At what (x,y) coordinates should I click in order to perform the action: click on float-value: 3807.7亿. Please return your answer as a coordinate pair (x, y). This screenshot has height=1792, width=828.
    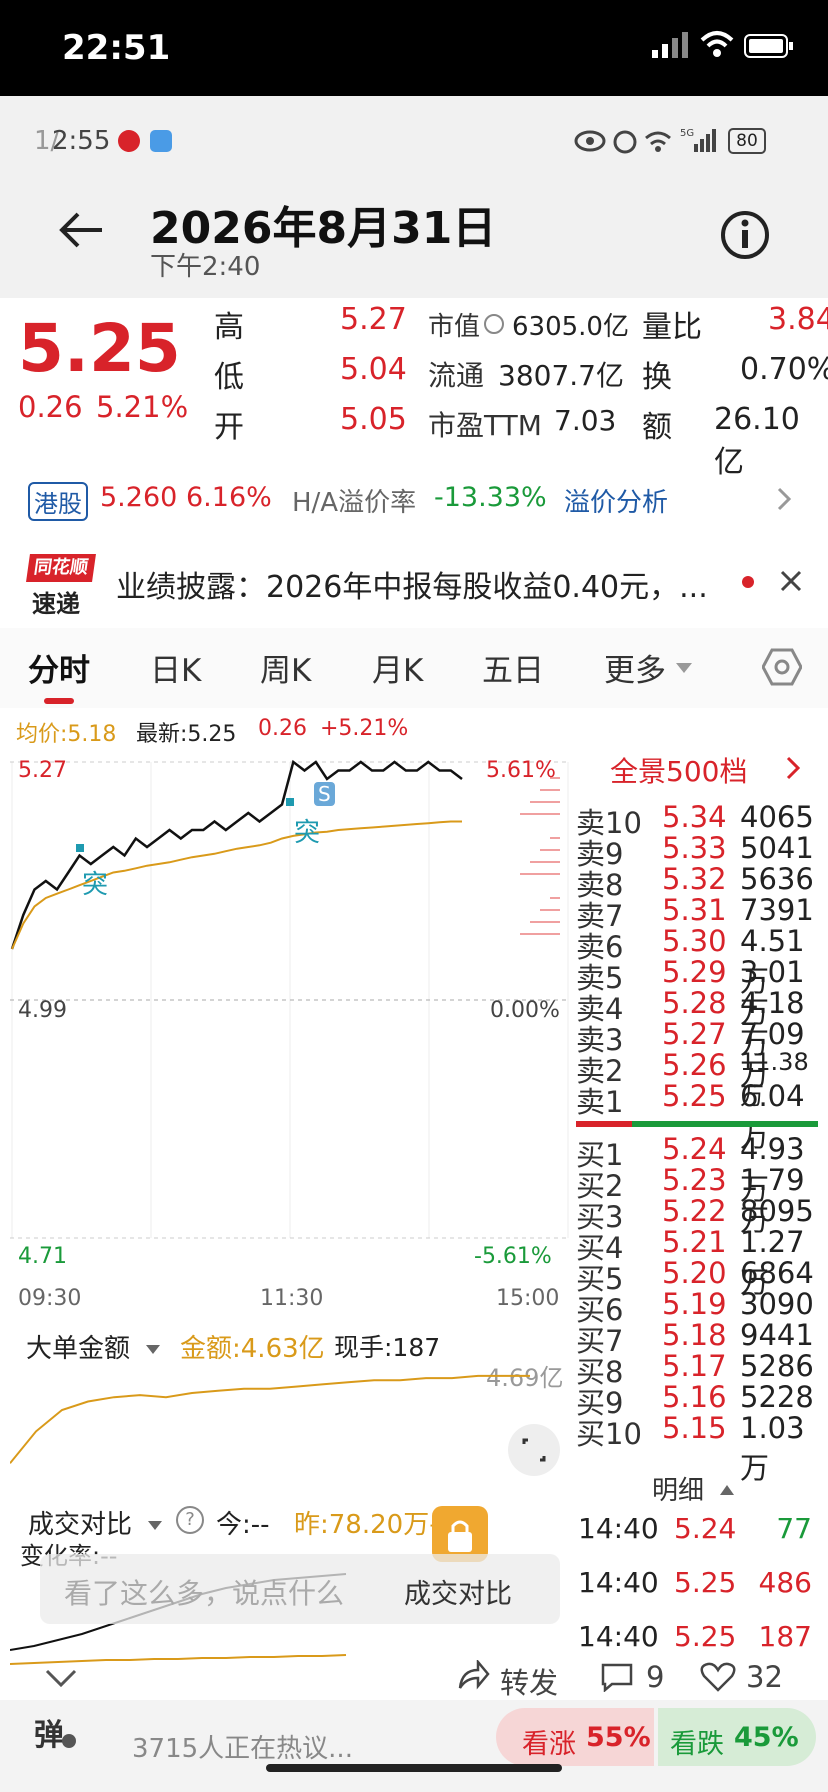
    Looking at the image, I should click on (561, 375).